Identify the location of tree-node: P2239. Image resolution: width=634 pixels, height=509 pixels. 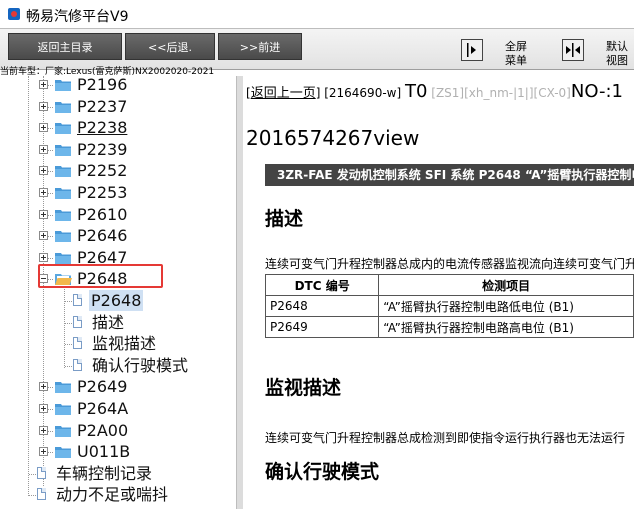
(118, 150).